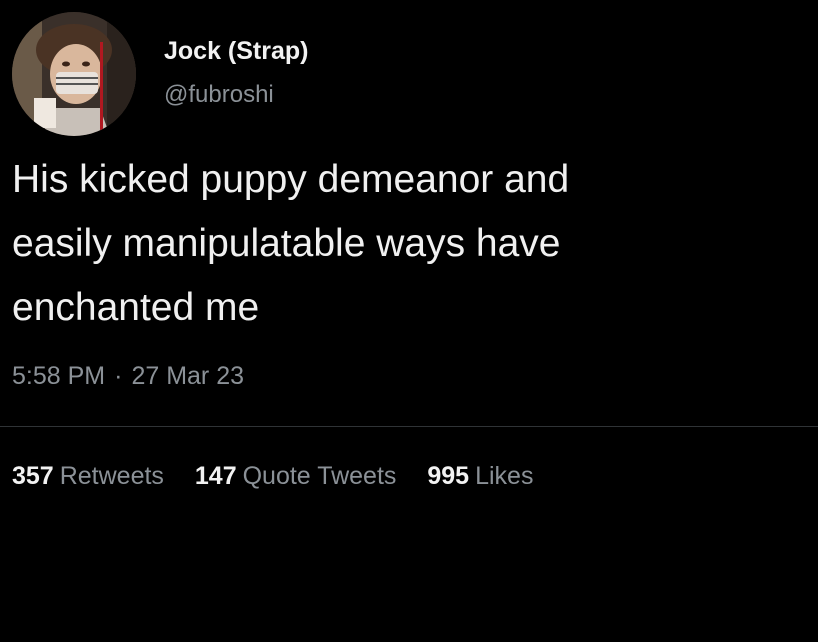 The height and width of the screenshot is (642, 818). Describe the element at coordinates (33, 476) in the screenshot. I see `retweets-count: 357` at that location.